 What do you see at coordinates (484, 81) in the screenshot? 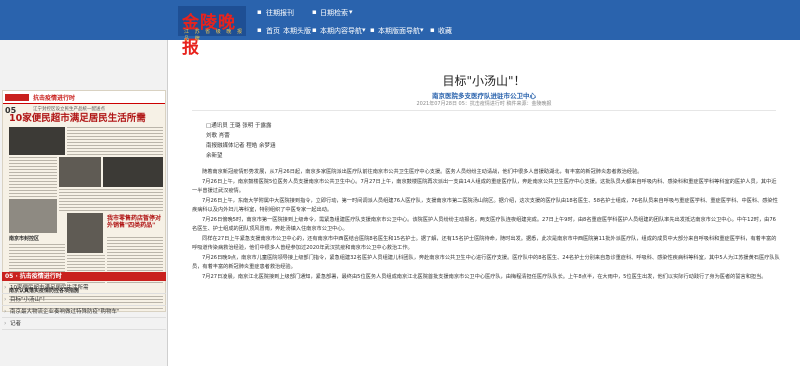
I see `article-title: 目标"小汤山"！` at bounding box center [484, 81].